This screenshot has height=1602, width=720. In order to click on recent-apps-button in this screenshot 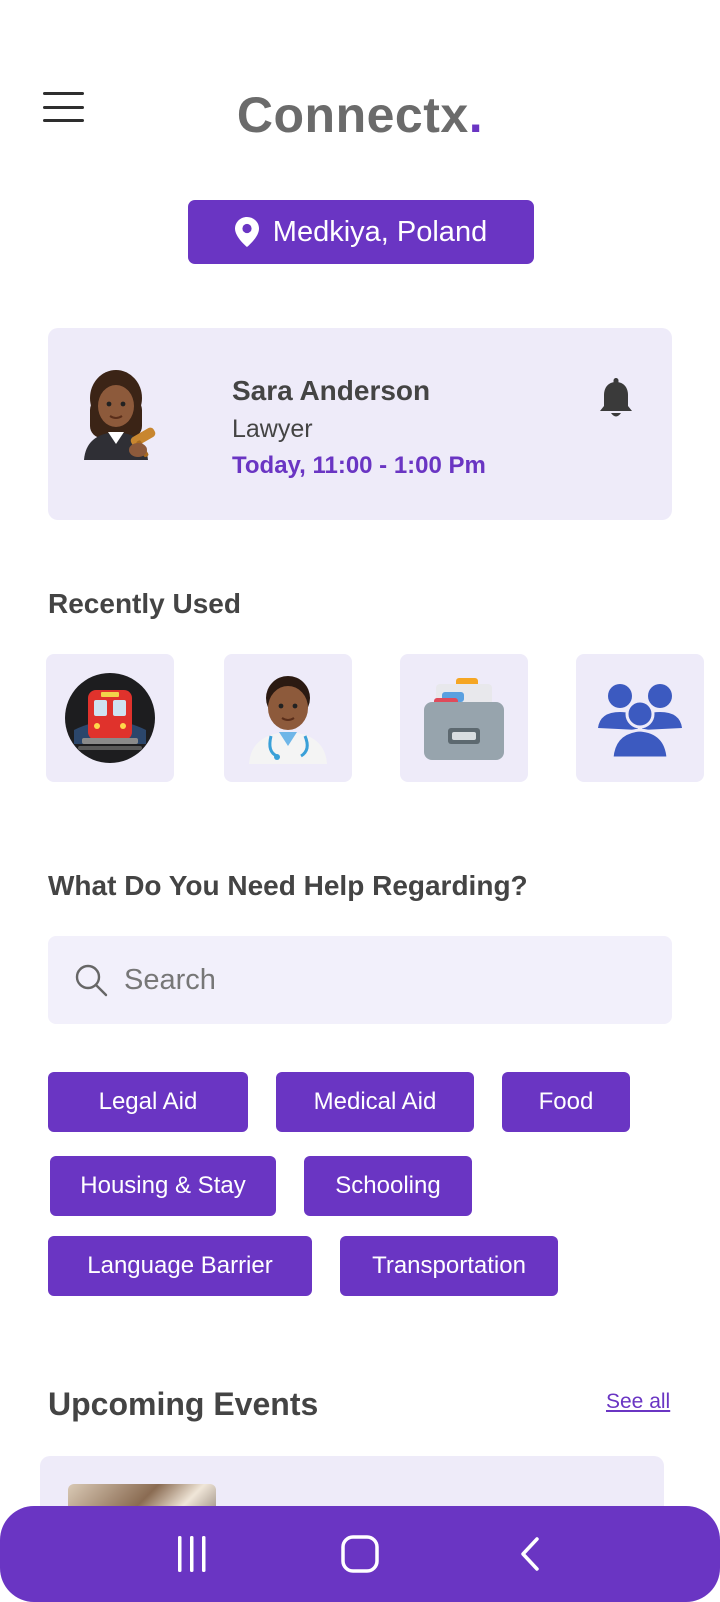, I will do `click(192, 1554)`.